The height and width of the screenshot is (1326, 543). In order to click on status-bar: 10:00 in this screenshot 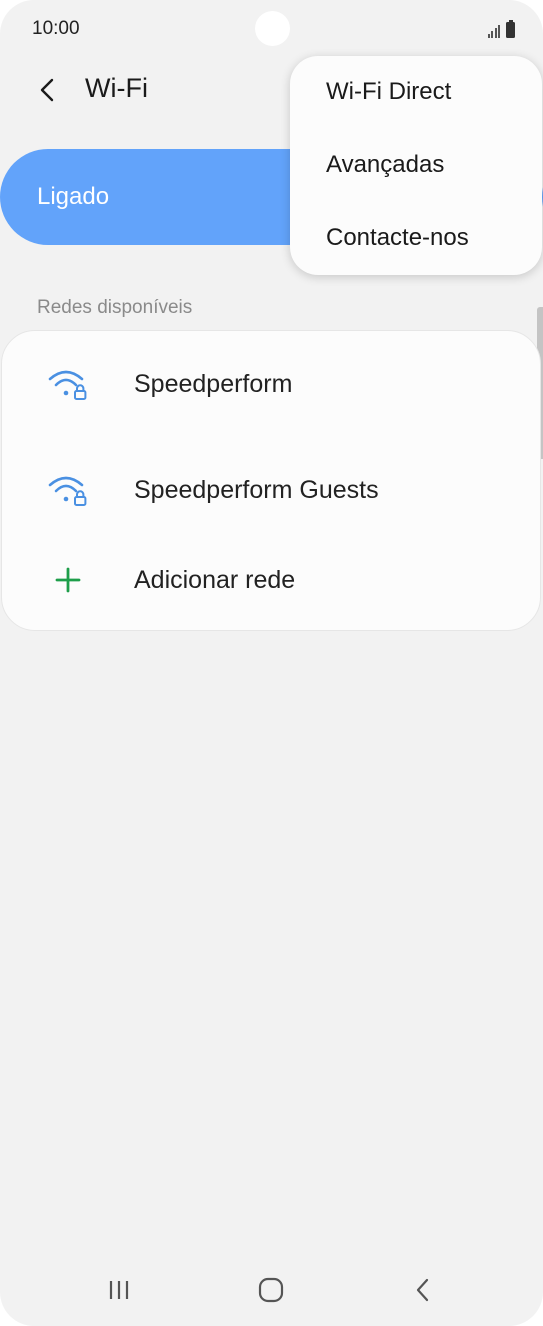, I will do `click(271, 29)`.